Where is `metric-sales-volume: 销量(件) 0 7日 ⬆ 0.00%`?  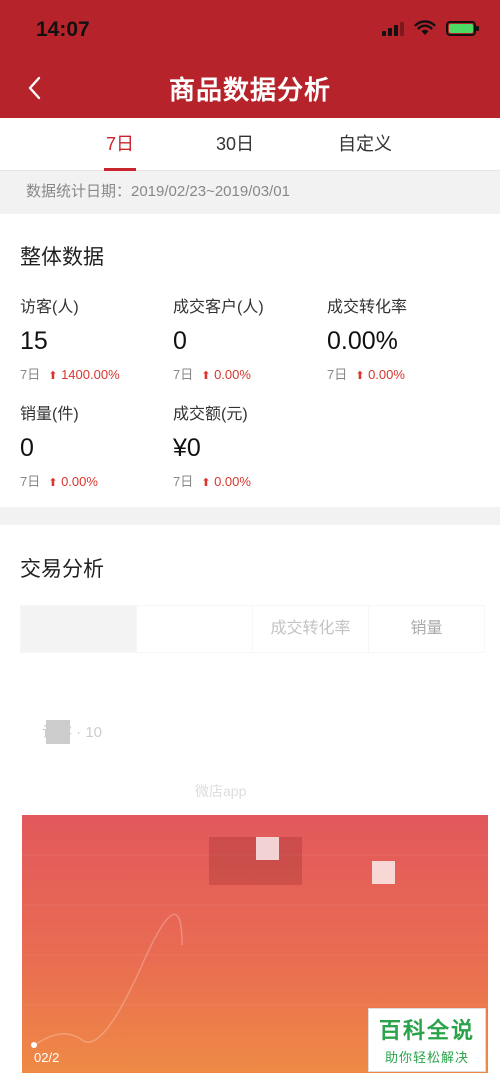
metric-sales-volume: 销量(件) 0 7日 ⬆ 0.00% is located at coordinates (95, 445).